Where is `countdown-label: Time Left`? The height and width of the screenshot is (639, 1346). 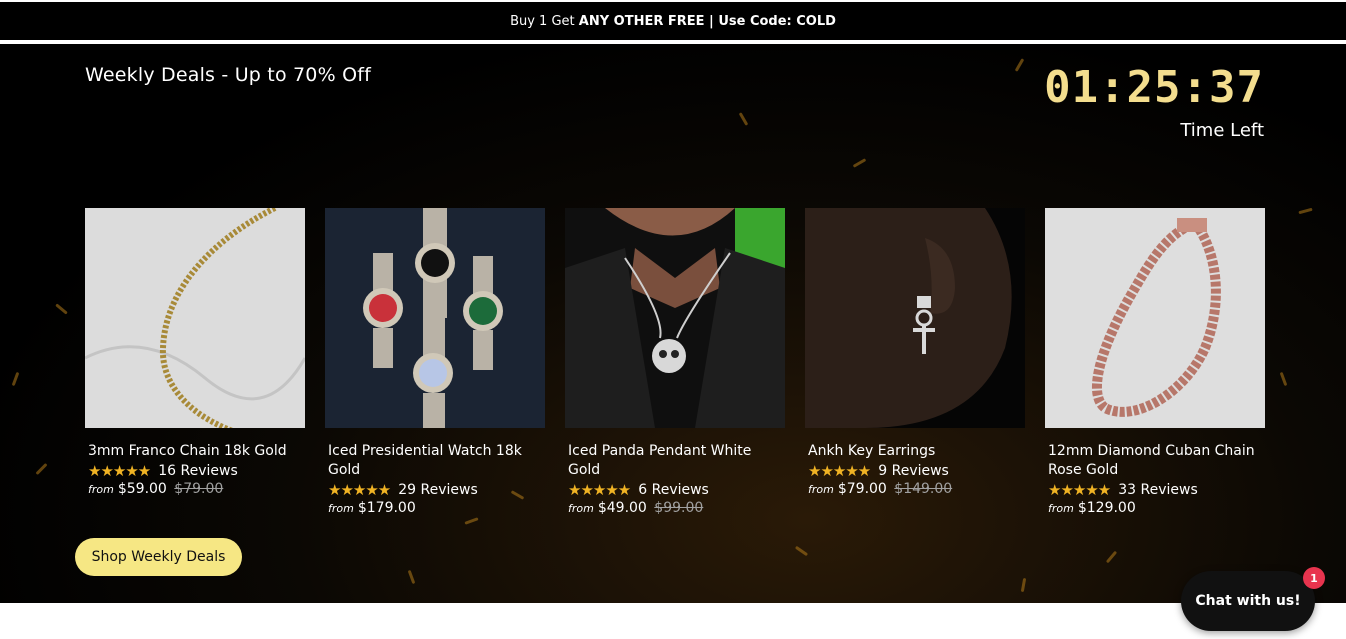 countdown-label: Time Left is located at coordinates (1222, 130).